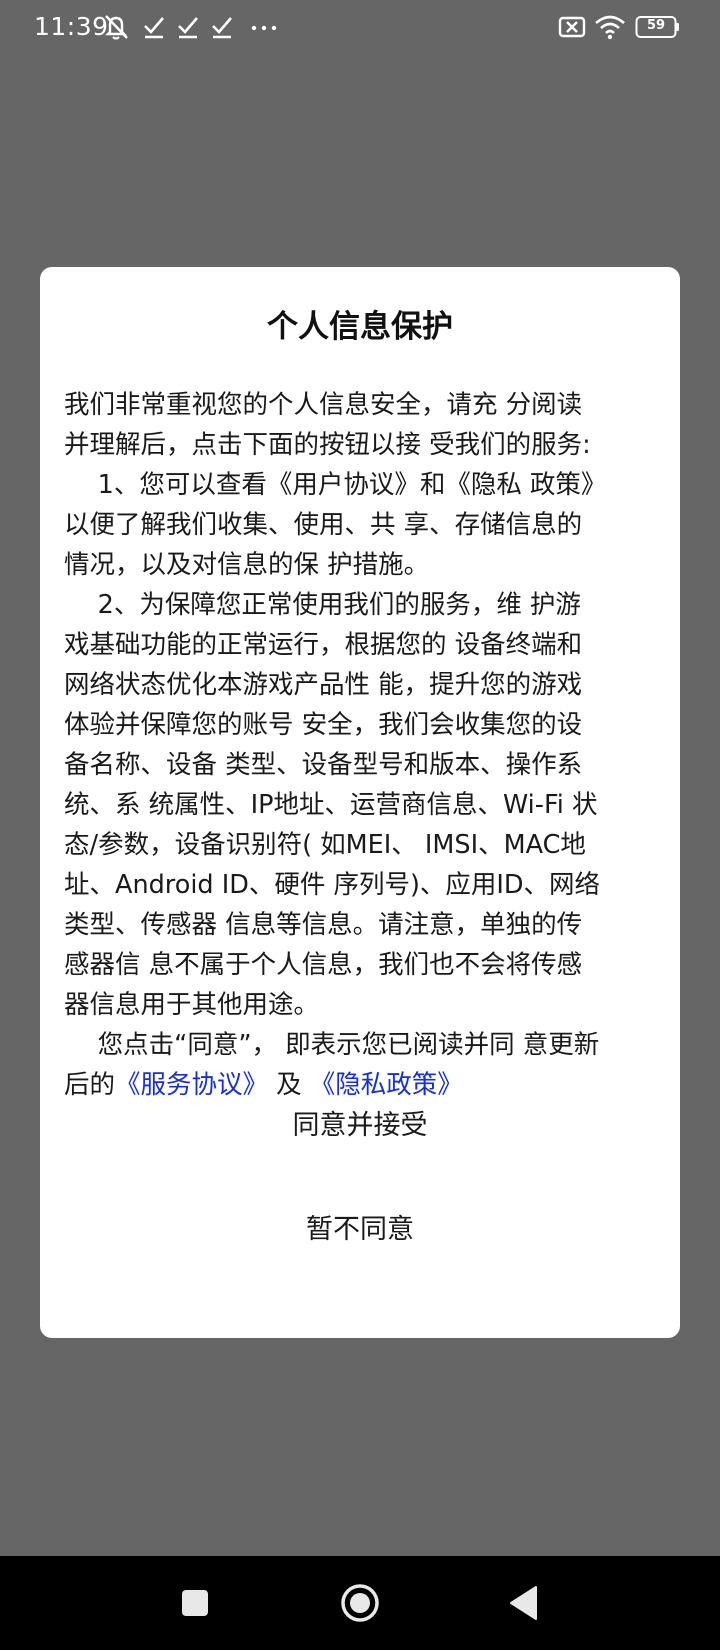  Describe the element at coordinates (323, 645) in the screenshot. I see `body-line: 戏基础功能的正常运行，根据您的 设备终端和` at that location.